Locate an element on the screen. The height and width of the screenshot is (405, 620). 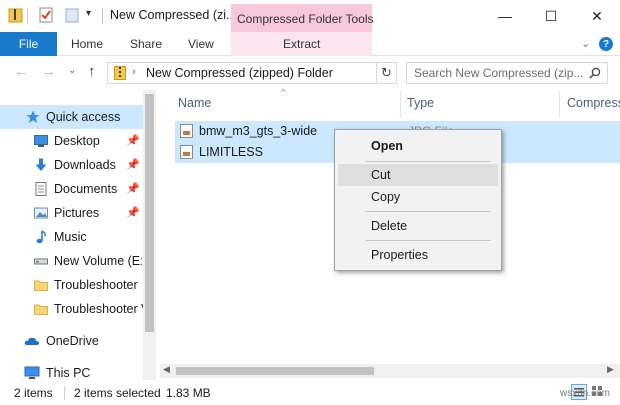
menu-item-delete: Delete is located at coordinates (418, 226).